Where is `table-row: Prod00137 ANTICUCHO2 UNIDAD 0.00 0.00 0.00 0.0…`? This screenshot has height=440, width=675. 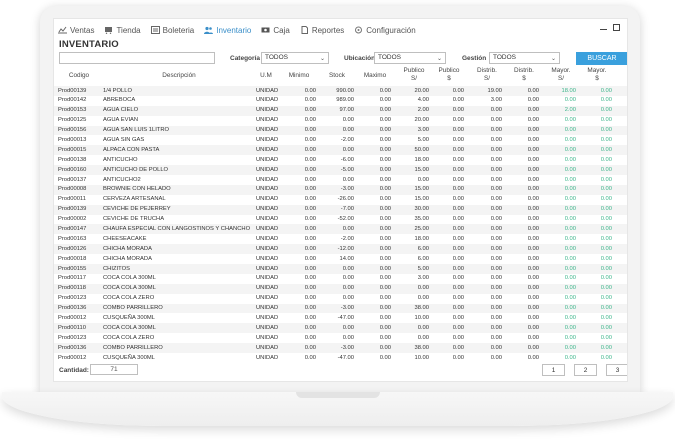
table-row: Prod00137 ANTICUCHO2 UNIDAD 0.00 0.00 0.00 0.0… is located at coordinates (340, 180).